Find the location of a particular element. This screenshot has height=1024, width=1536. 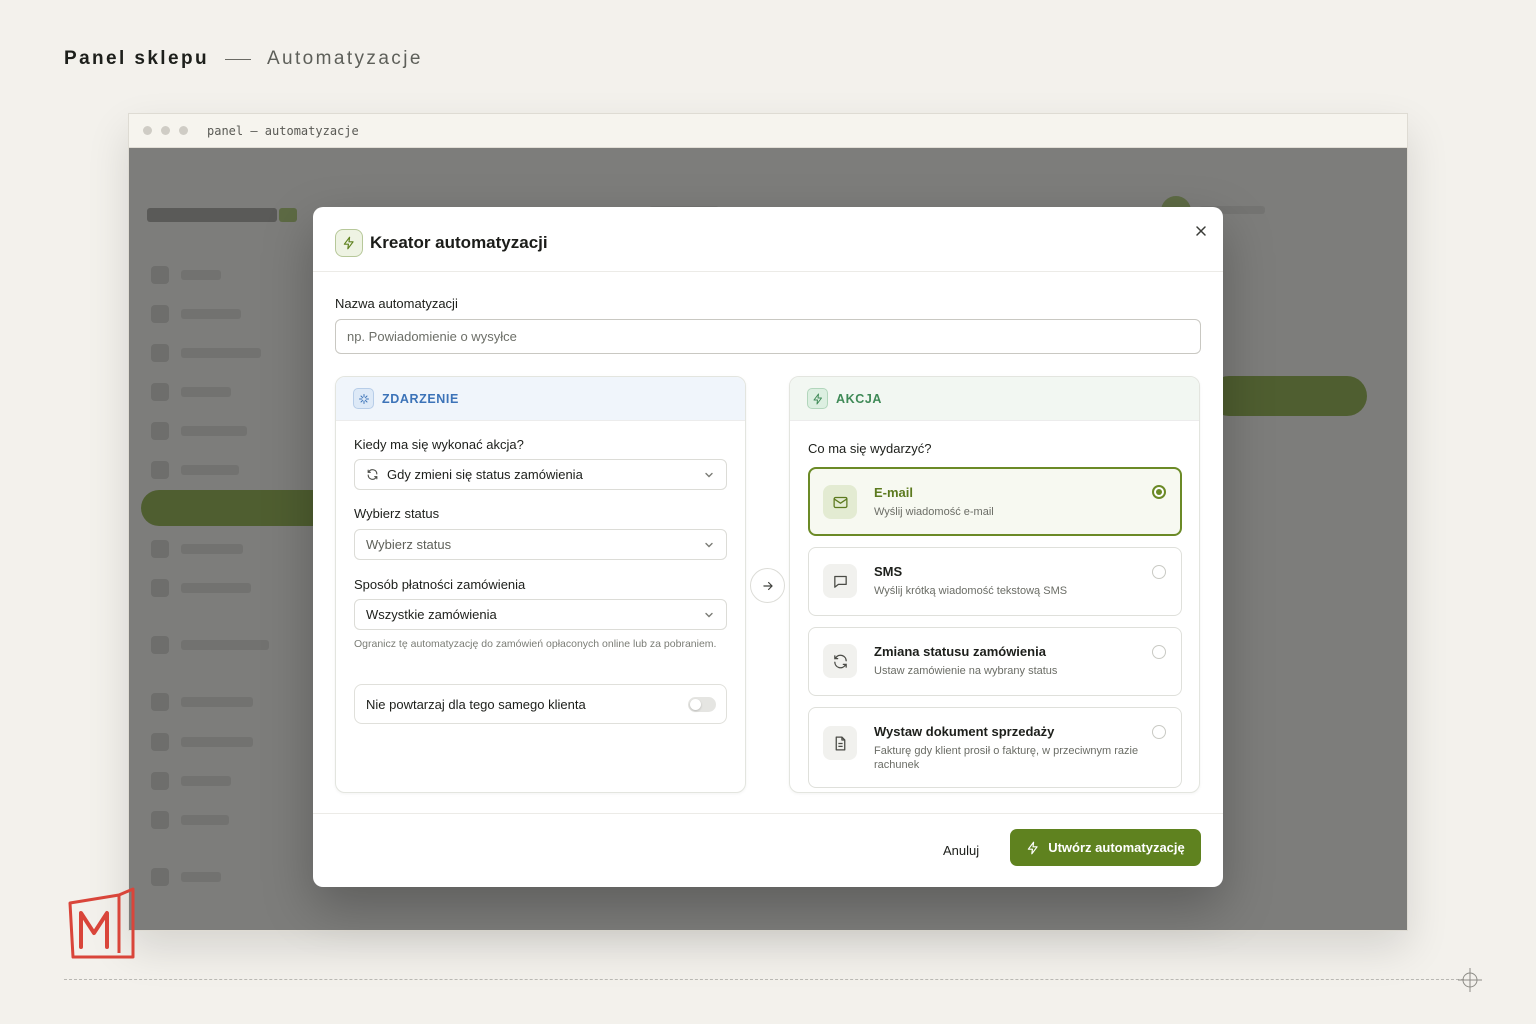

browser-bar: panel — automatyzacje is located at coordinates (768, 131).